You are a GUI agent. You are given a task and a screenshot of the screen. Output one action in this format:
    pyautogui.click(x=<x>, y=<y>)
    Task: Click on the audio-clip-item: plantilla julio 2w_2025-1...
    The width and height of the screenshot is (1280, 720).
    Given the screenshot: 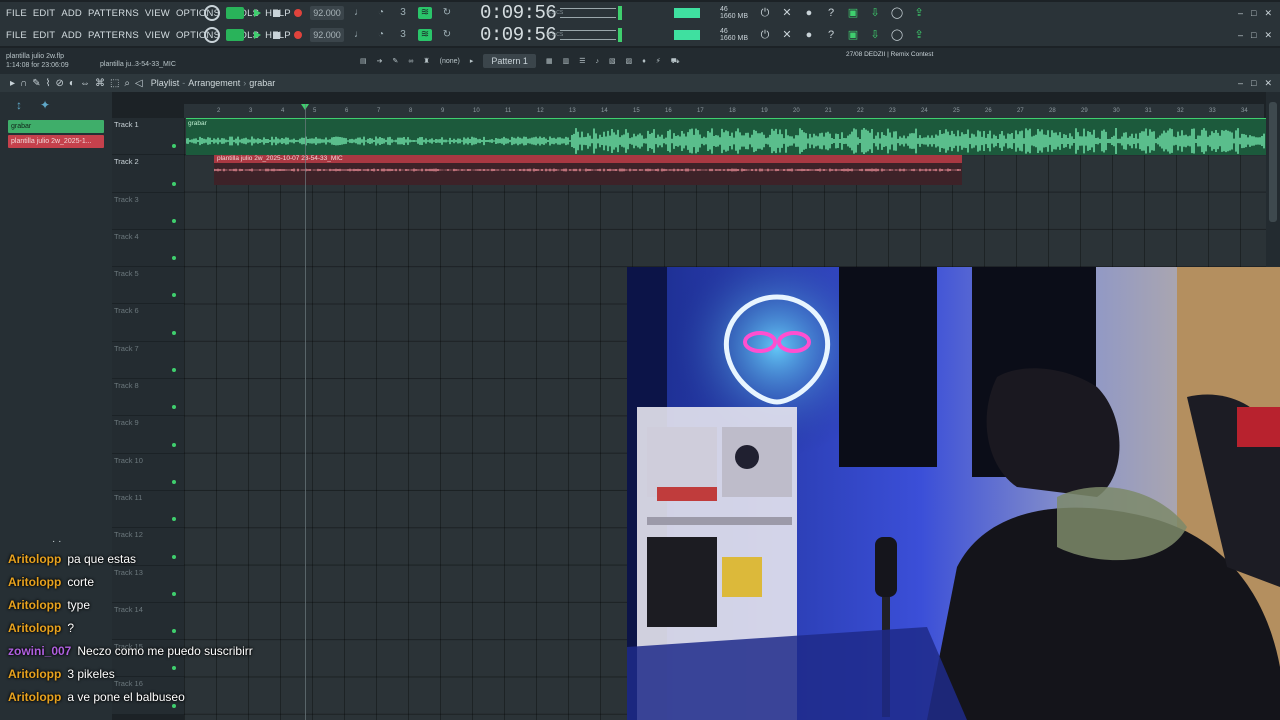 What is the action you would take?
    pyautogui.click(x=56, y=141)
    